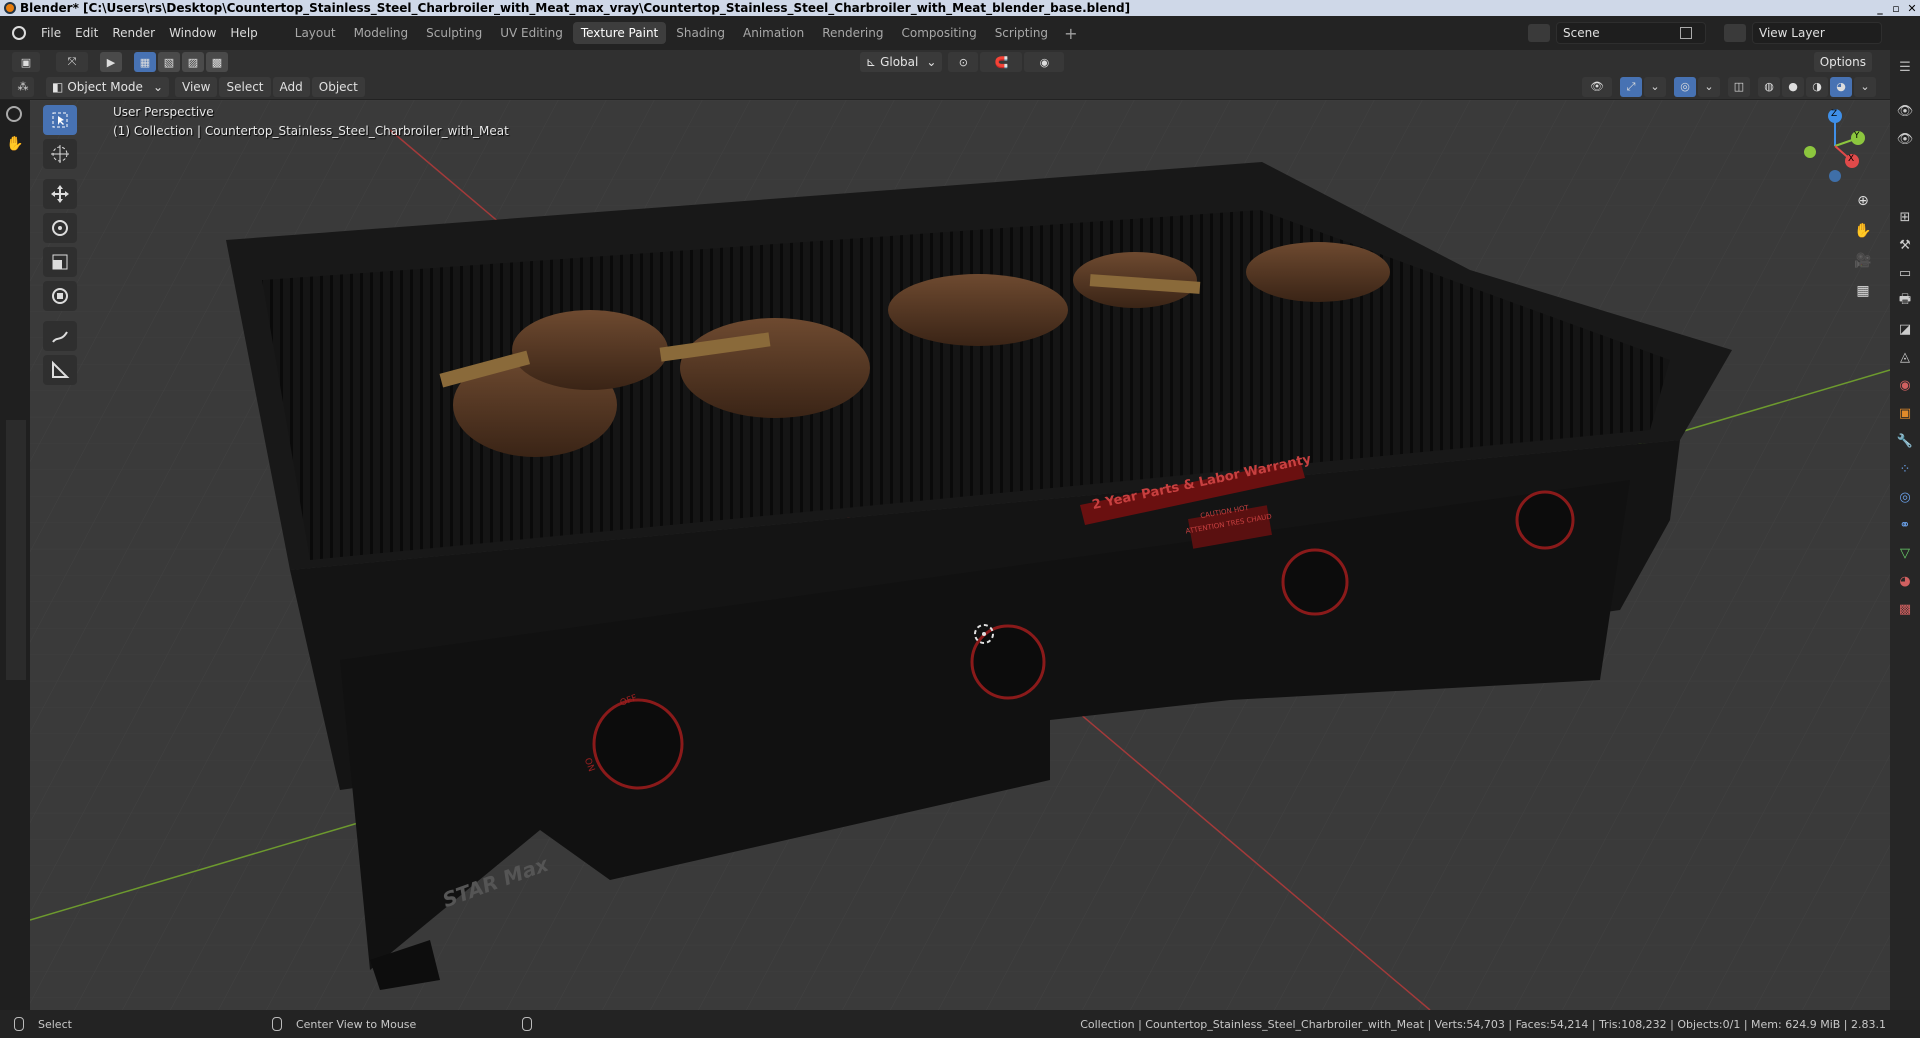 This screenshot has height=1038, width=1920. I want to click on physics-props-icon: ◎, so click(1905, 497).